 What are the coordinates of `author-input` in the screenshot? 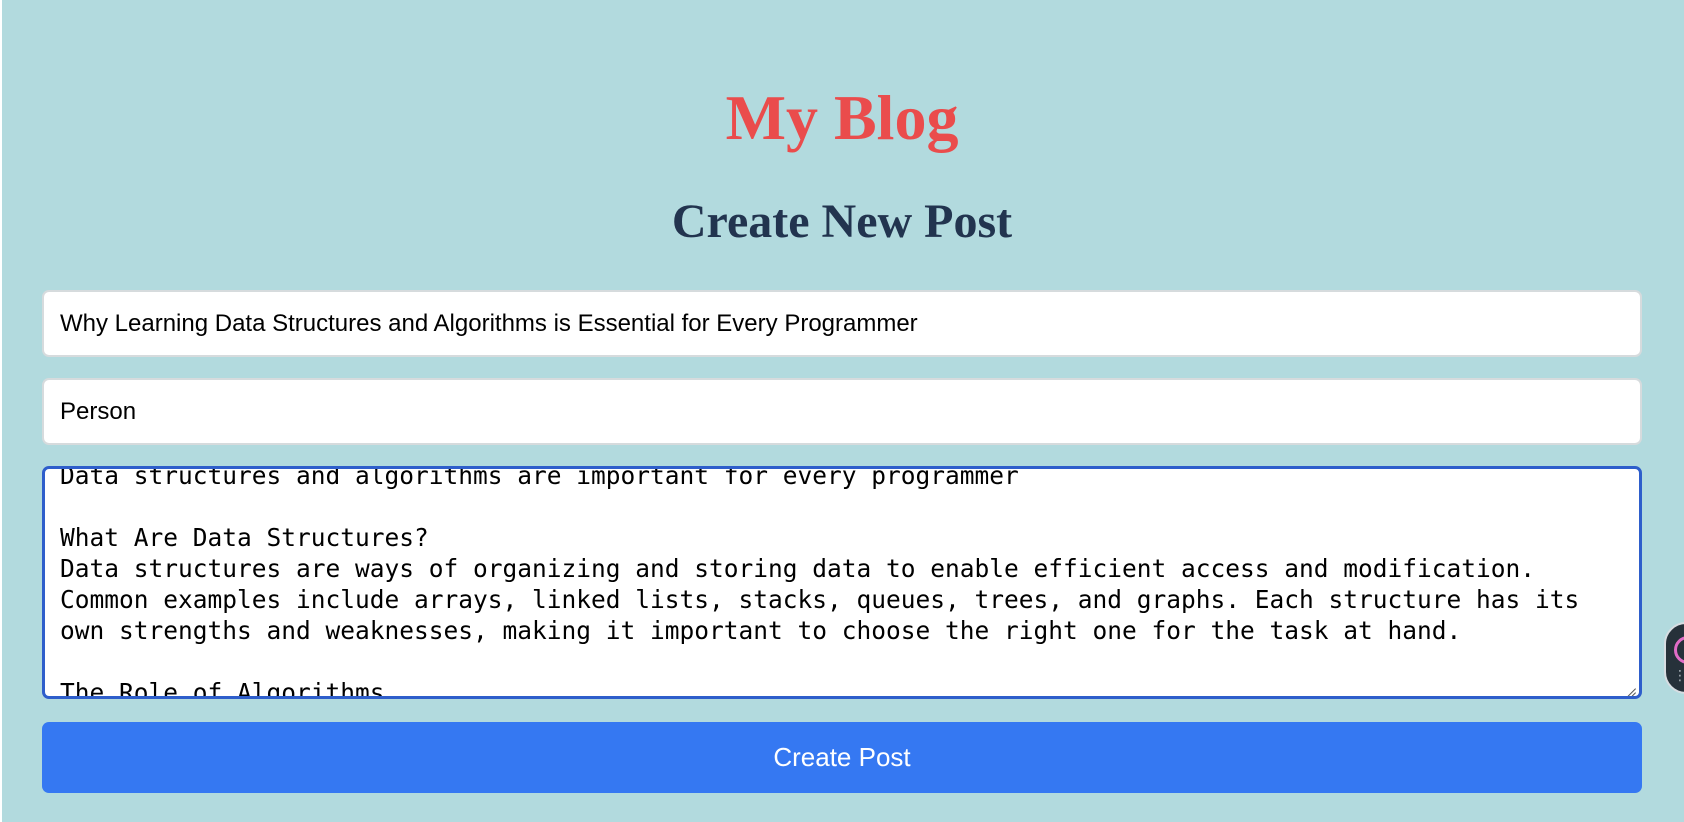 It's located at (842, 411).